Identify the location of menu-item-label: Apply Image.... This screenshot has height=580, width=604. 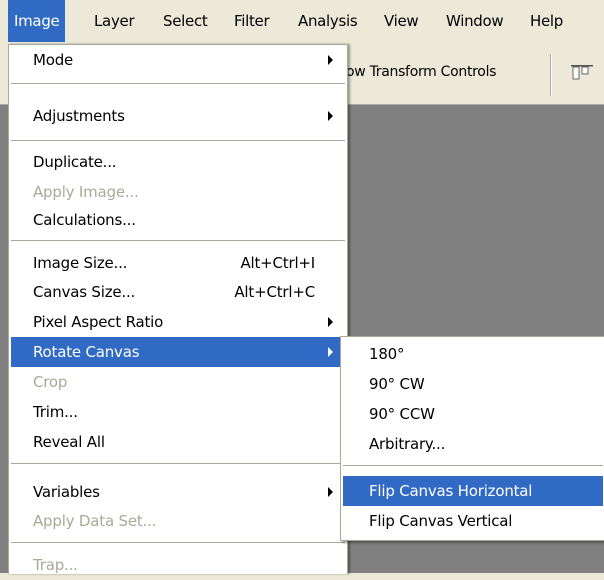
(86, 192).